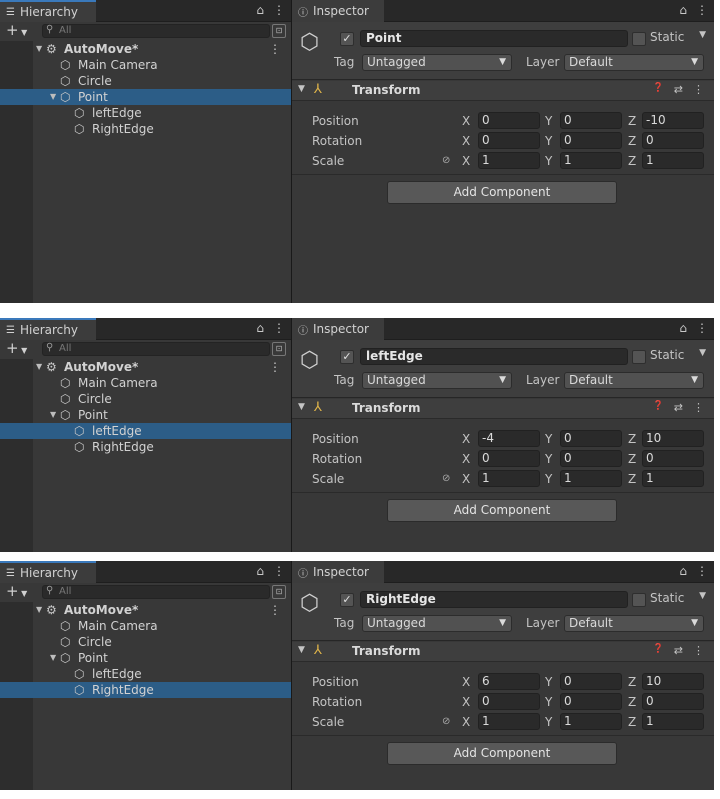 The image size is (720, 799). What do you see at coordinates (494, 356) in the screenshot?
I see `object-name-input: leftEdge` at bounding box center [494, 356].